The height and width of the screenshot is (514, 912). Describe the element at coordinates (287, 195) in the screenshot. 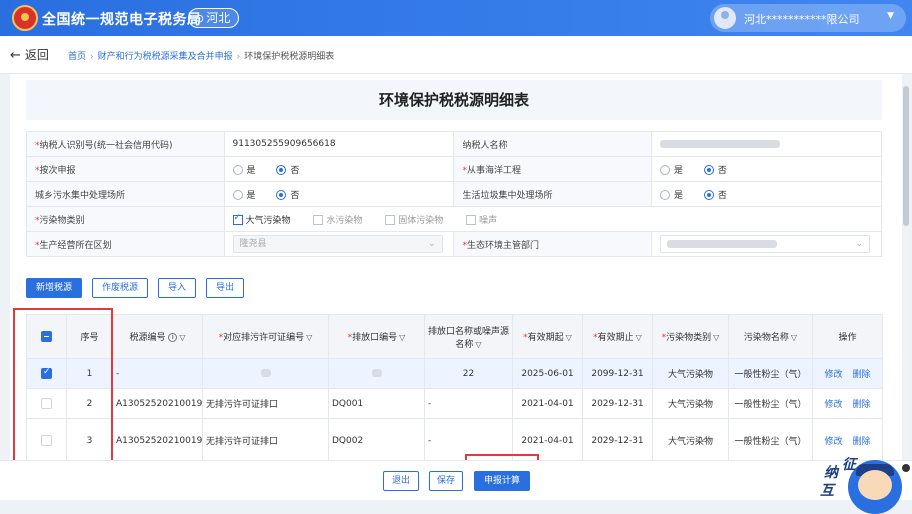

I see `urban-sewage-no: 否` at that location.